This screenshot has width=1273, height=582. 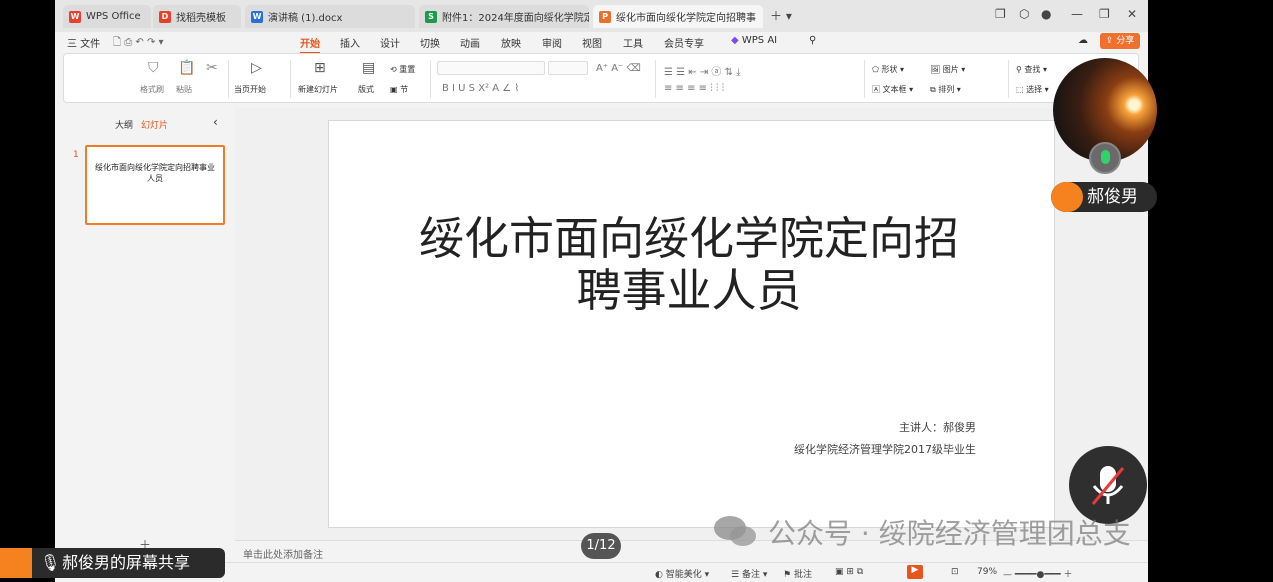 What do you see at coordinates (1032, 89) in the screenshot?
I see `select-button: ⬚ 选择 ▾` at bounding box center [1032, 89].